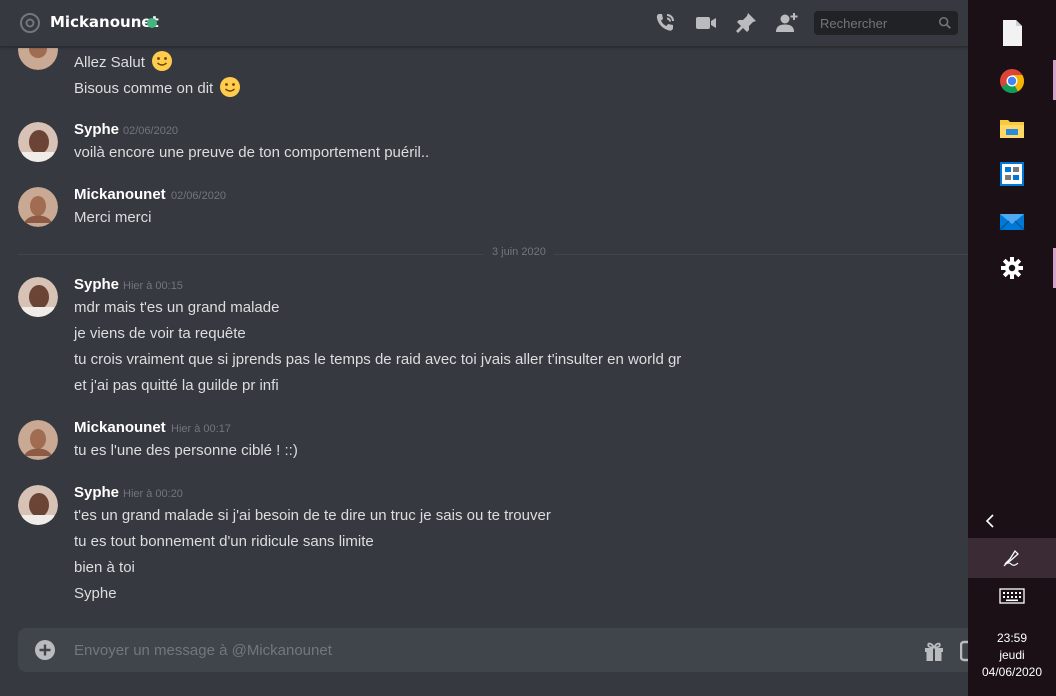  Describe the element at coordinates (944, 22) in the screenshot. I see `search-icon` at that location.